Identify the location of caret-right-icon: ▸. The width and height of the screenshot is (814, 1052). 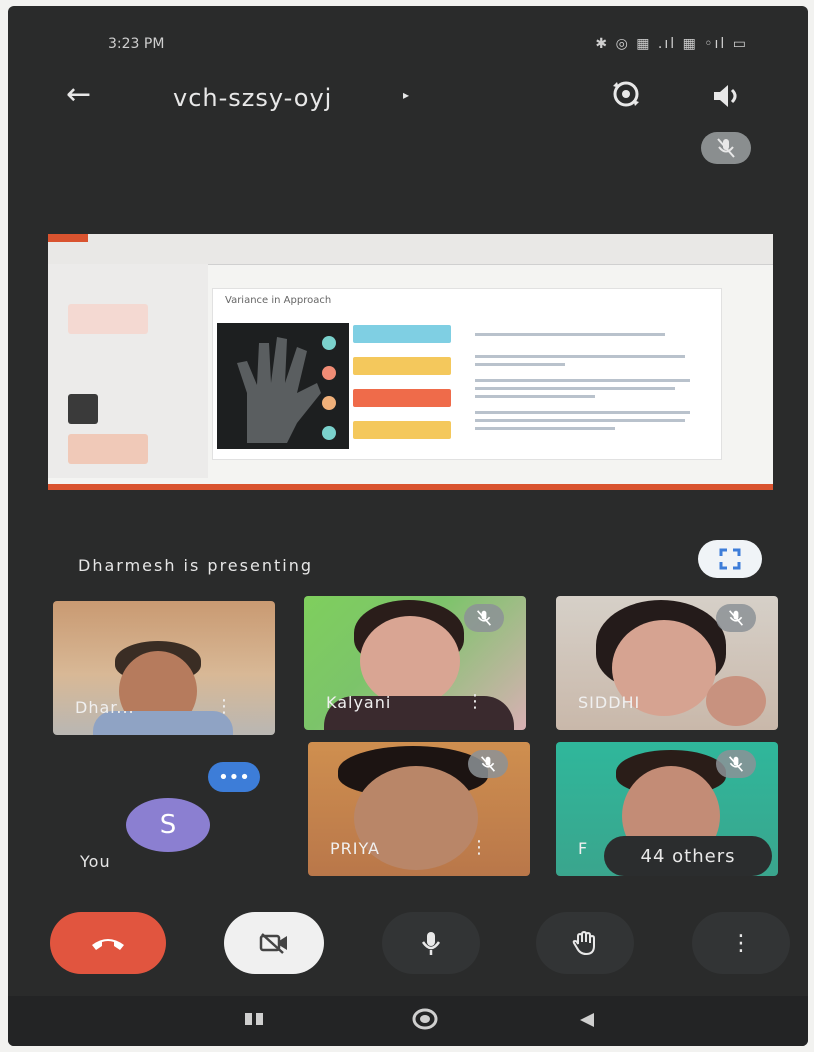
(406, 95).